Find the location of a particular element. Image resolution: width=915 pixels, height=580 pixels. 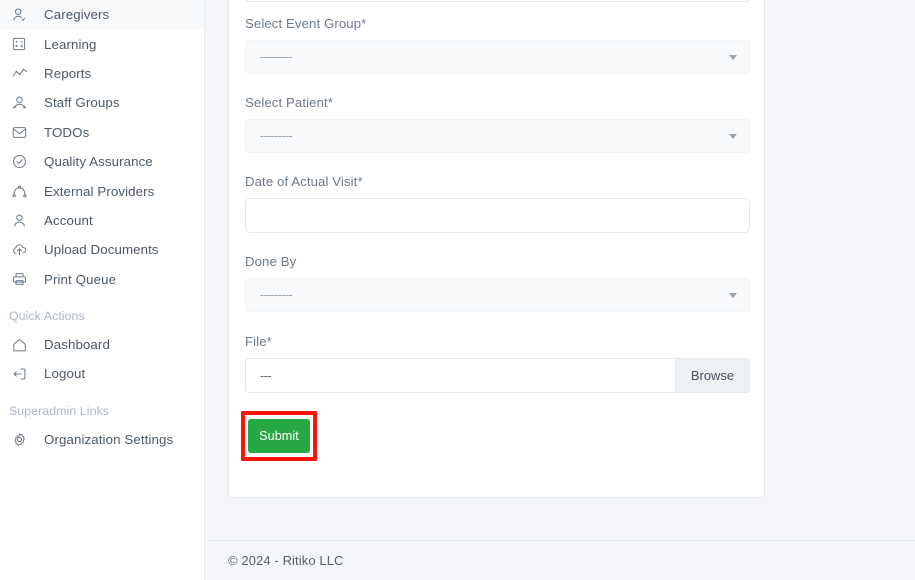

sidebar-item-label: External Providers is located at coordinates (99, 191).